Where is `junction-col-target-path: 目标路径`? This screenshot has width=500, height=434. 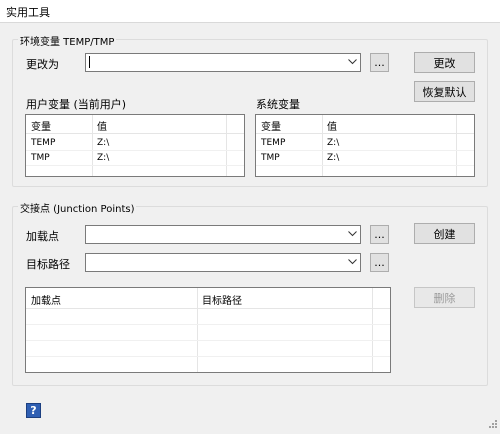
junction-col-target-path: 目标路径 is located at coordinates (222, 299).